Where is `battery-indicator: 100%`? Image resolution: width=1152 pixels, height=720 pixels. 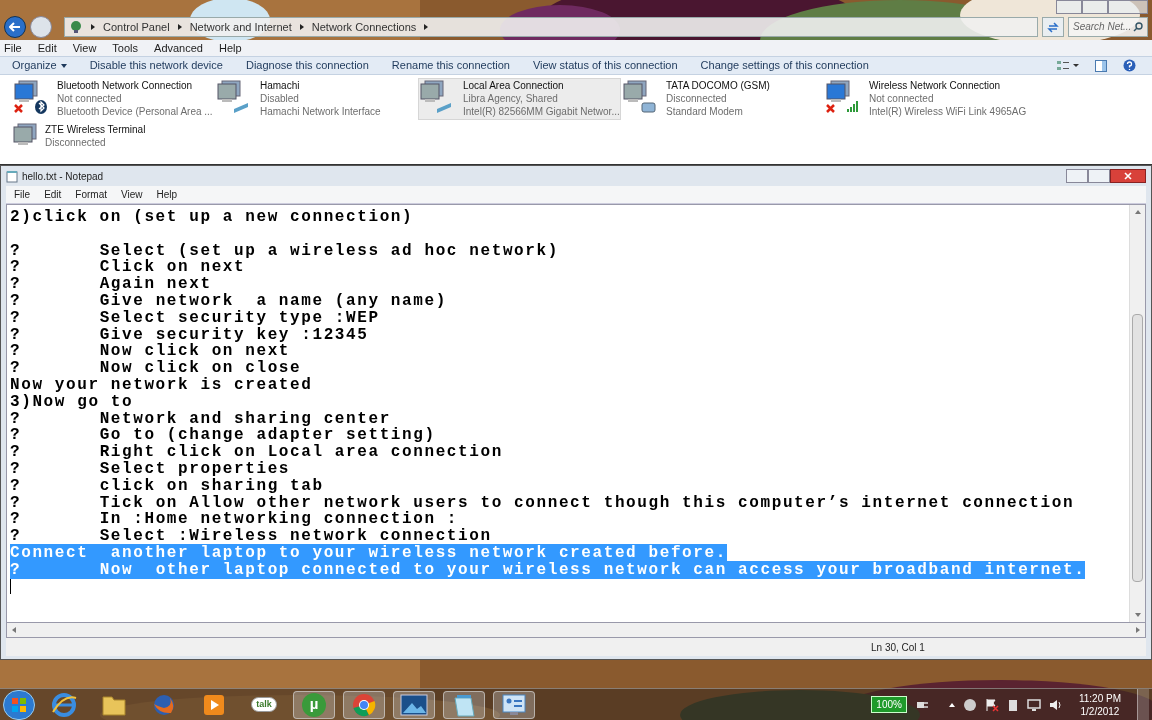 battery-indicator: 100% is located at coordinates (889, 704).